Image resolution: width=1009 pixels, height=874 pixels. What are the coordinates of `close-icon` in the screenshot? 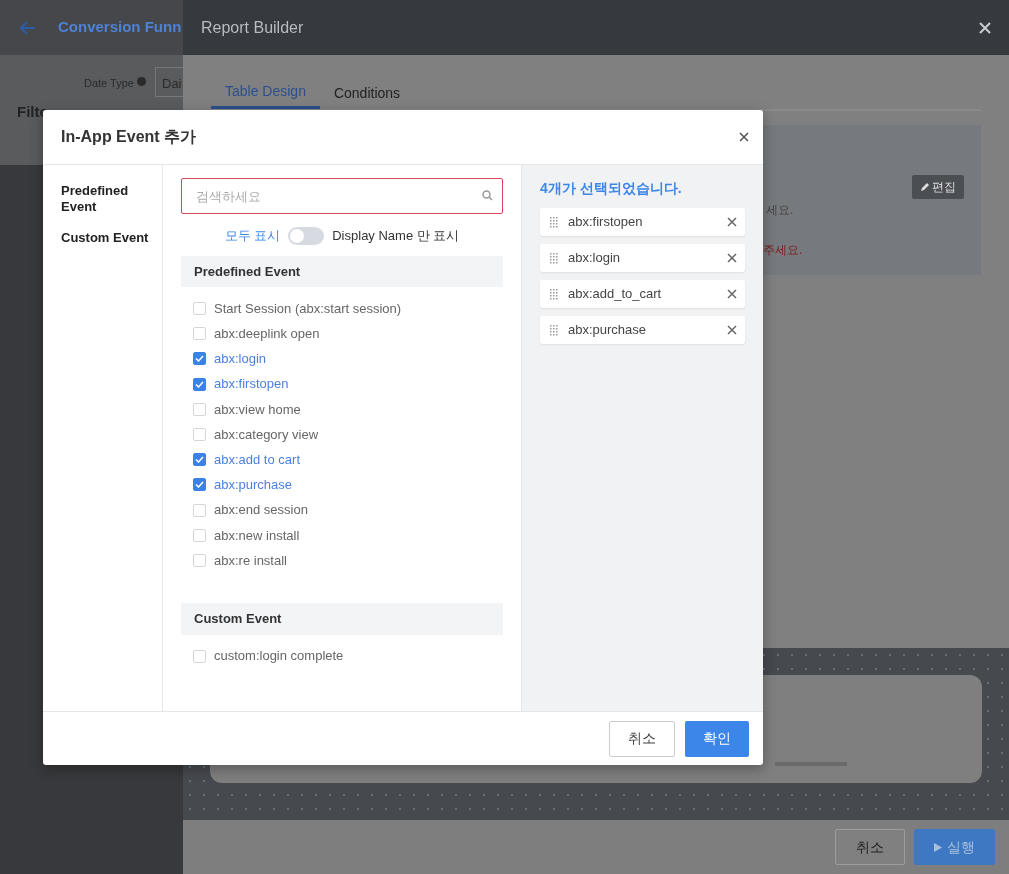 It's located at (744, 137).